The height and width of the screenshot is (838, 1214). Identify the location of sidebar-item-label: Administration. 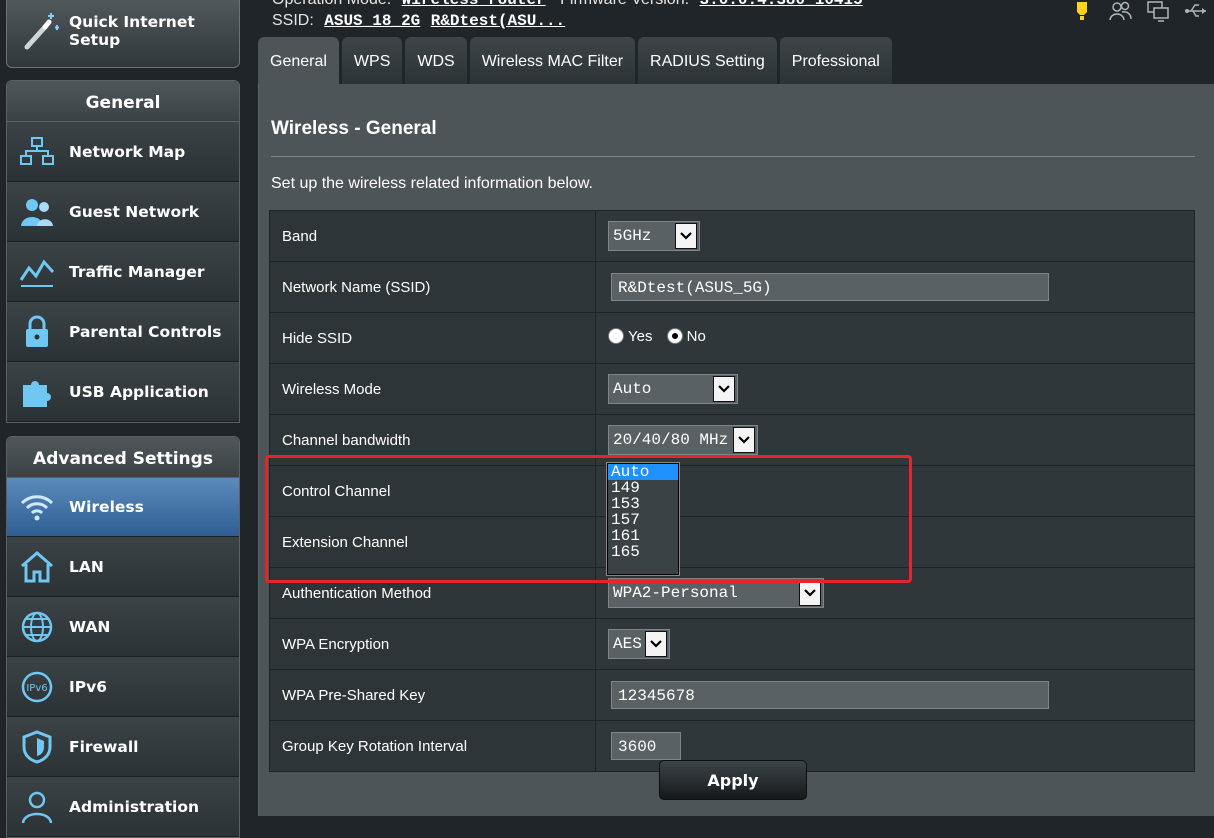
(134, 806).